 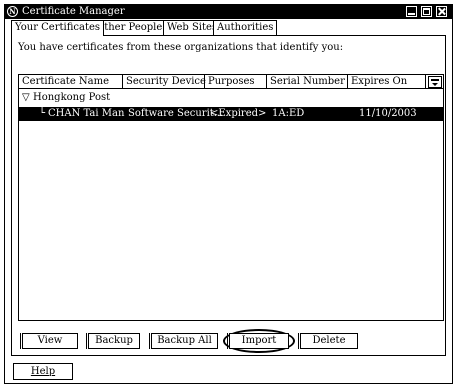 I want to click on cell-certificate-name: CHAN Tai Man, so click(x=86, y=113).